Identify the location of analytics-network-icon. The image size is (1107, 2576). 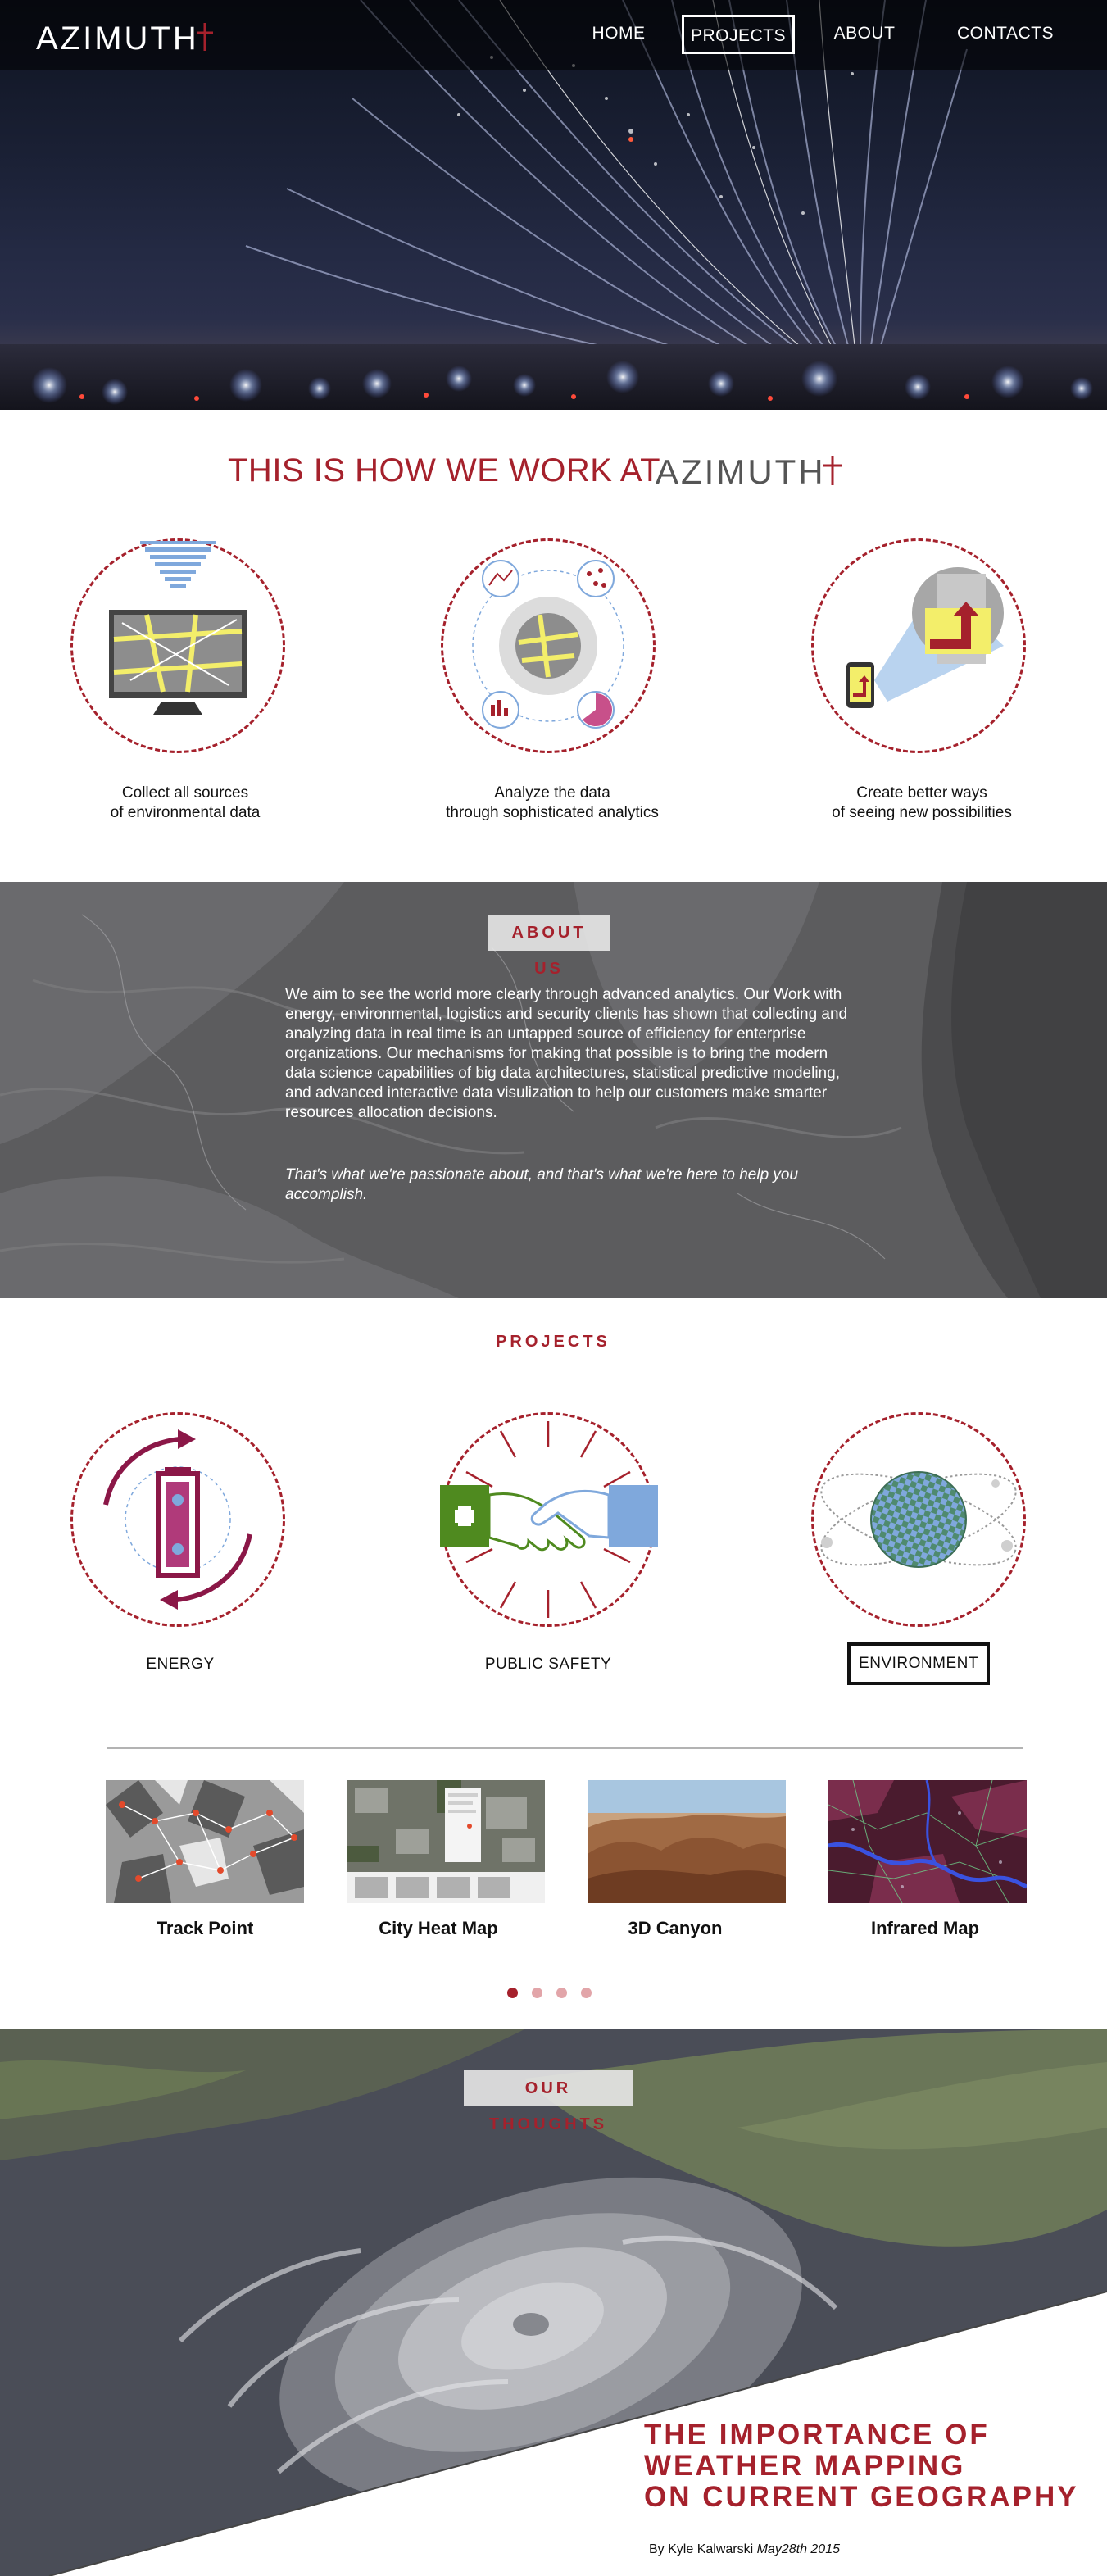
(548, 644).